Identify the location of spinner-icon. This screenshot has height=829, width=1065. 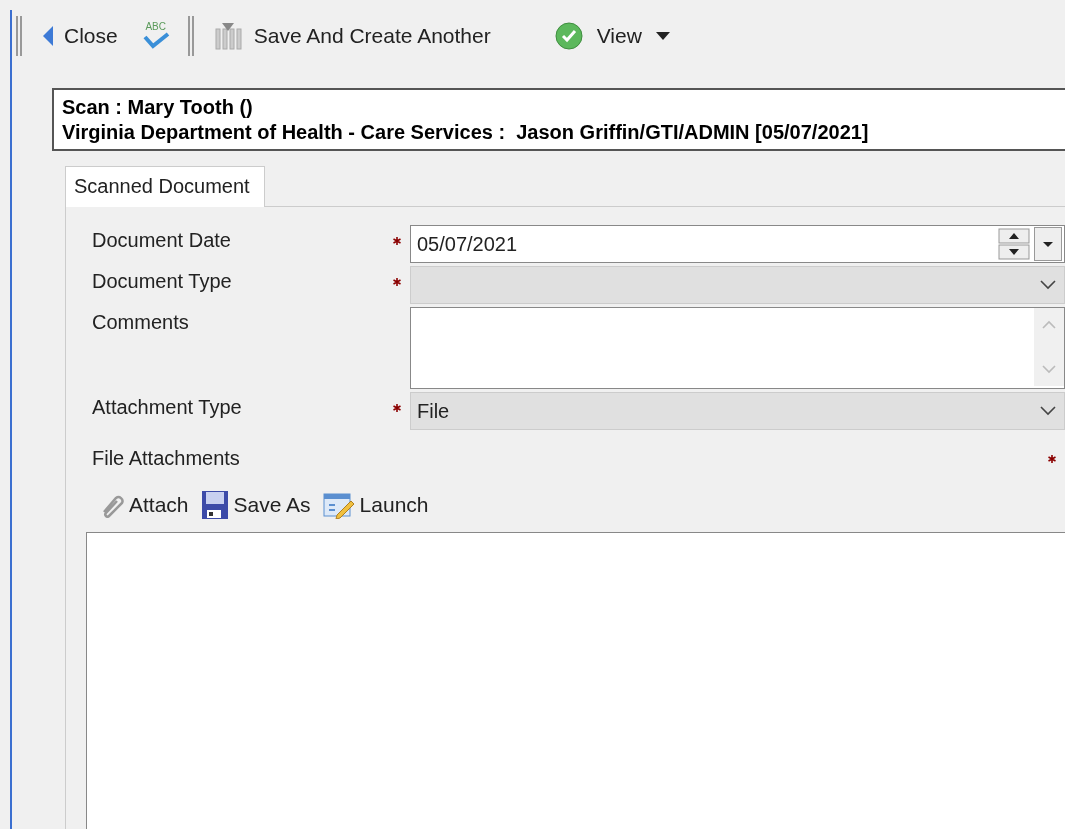
(1014, 244).